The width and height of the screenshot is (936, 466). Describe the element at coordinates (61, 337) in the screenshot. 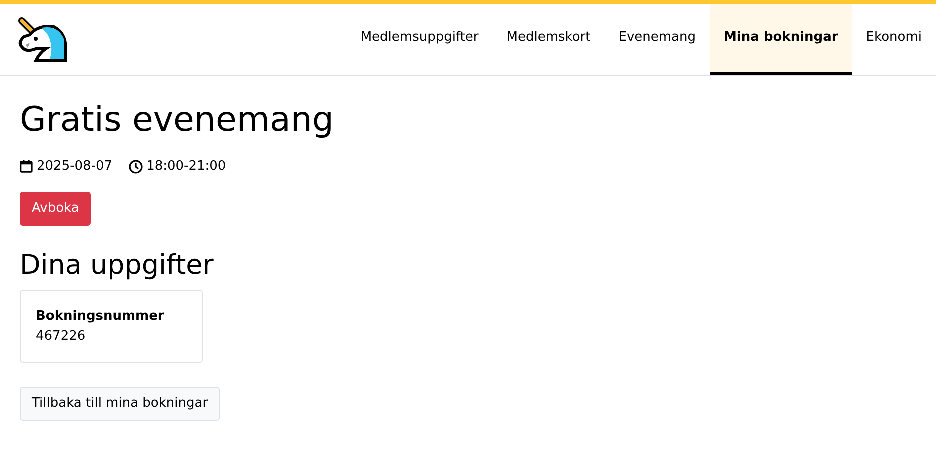

I see `field-value: 467226` at that location.